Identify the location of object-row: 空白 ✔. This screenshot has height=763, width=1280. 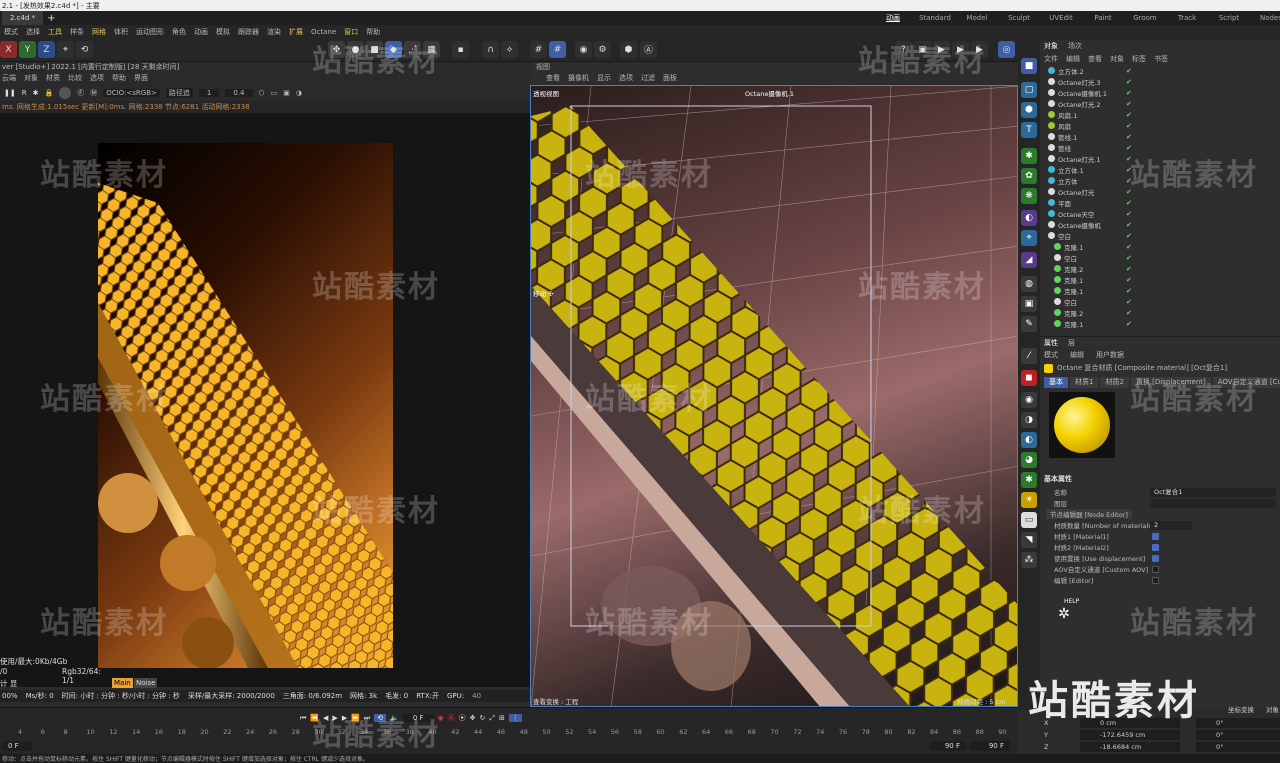
(1160, 257).